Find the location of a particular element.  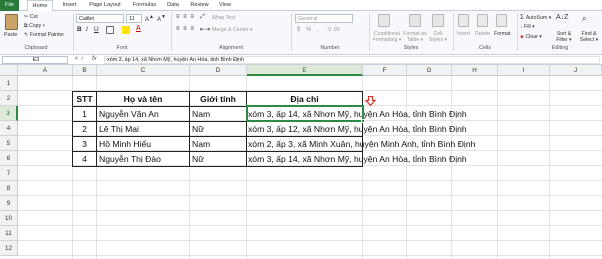

tab-review: Review is located at coordinates (199, 5).